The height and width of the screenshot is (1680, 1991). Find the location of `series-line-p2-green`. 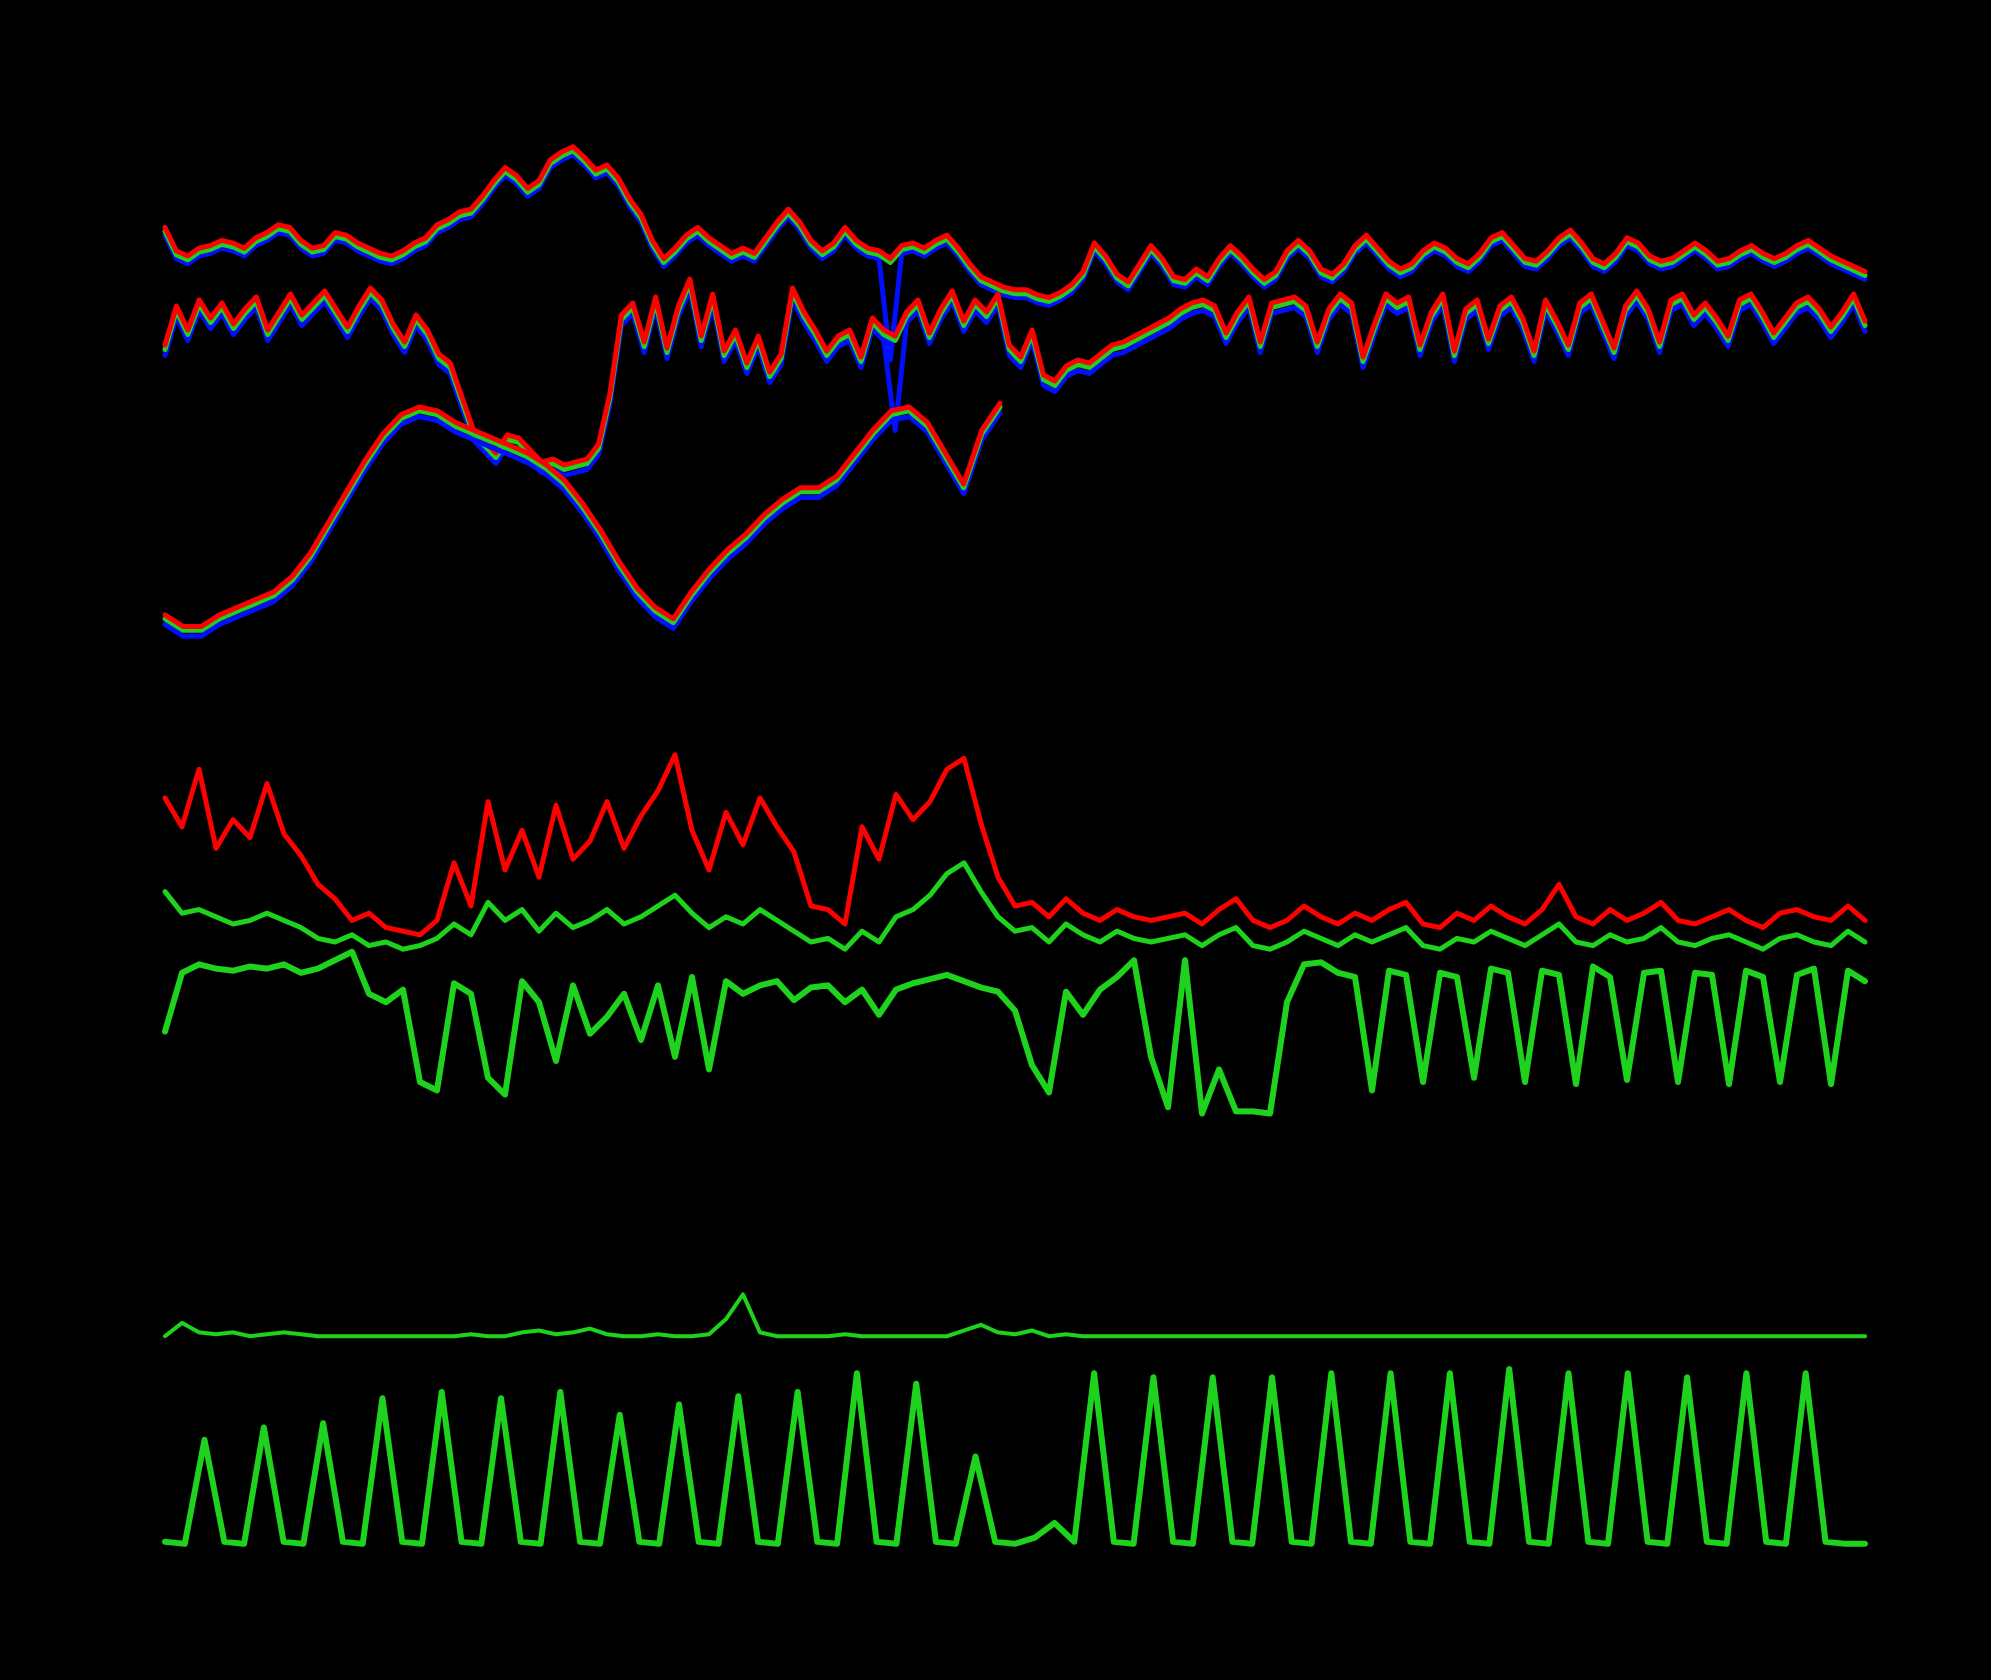

series-line-p2-green is located at coordinates (1015, 376).